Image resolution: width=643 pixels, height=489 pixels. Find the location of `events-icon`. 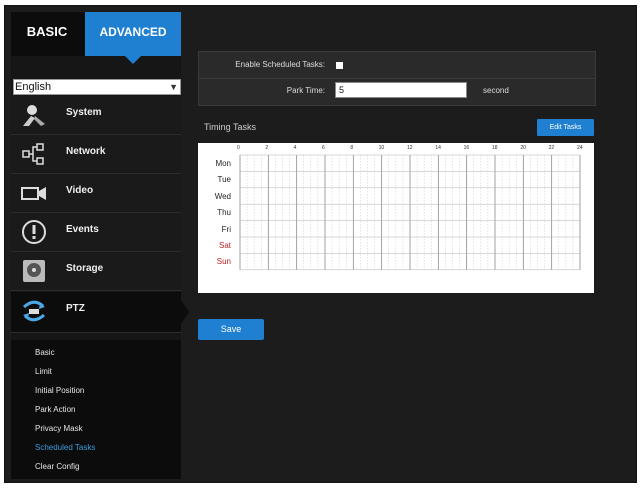

events-icon is located at coordinates (34, 232).